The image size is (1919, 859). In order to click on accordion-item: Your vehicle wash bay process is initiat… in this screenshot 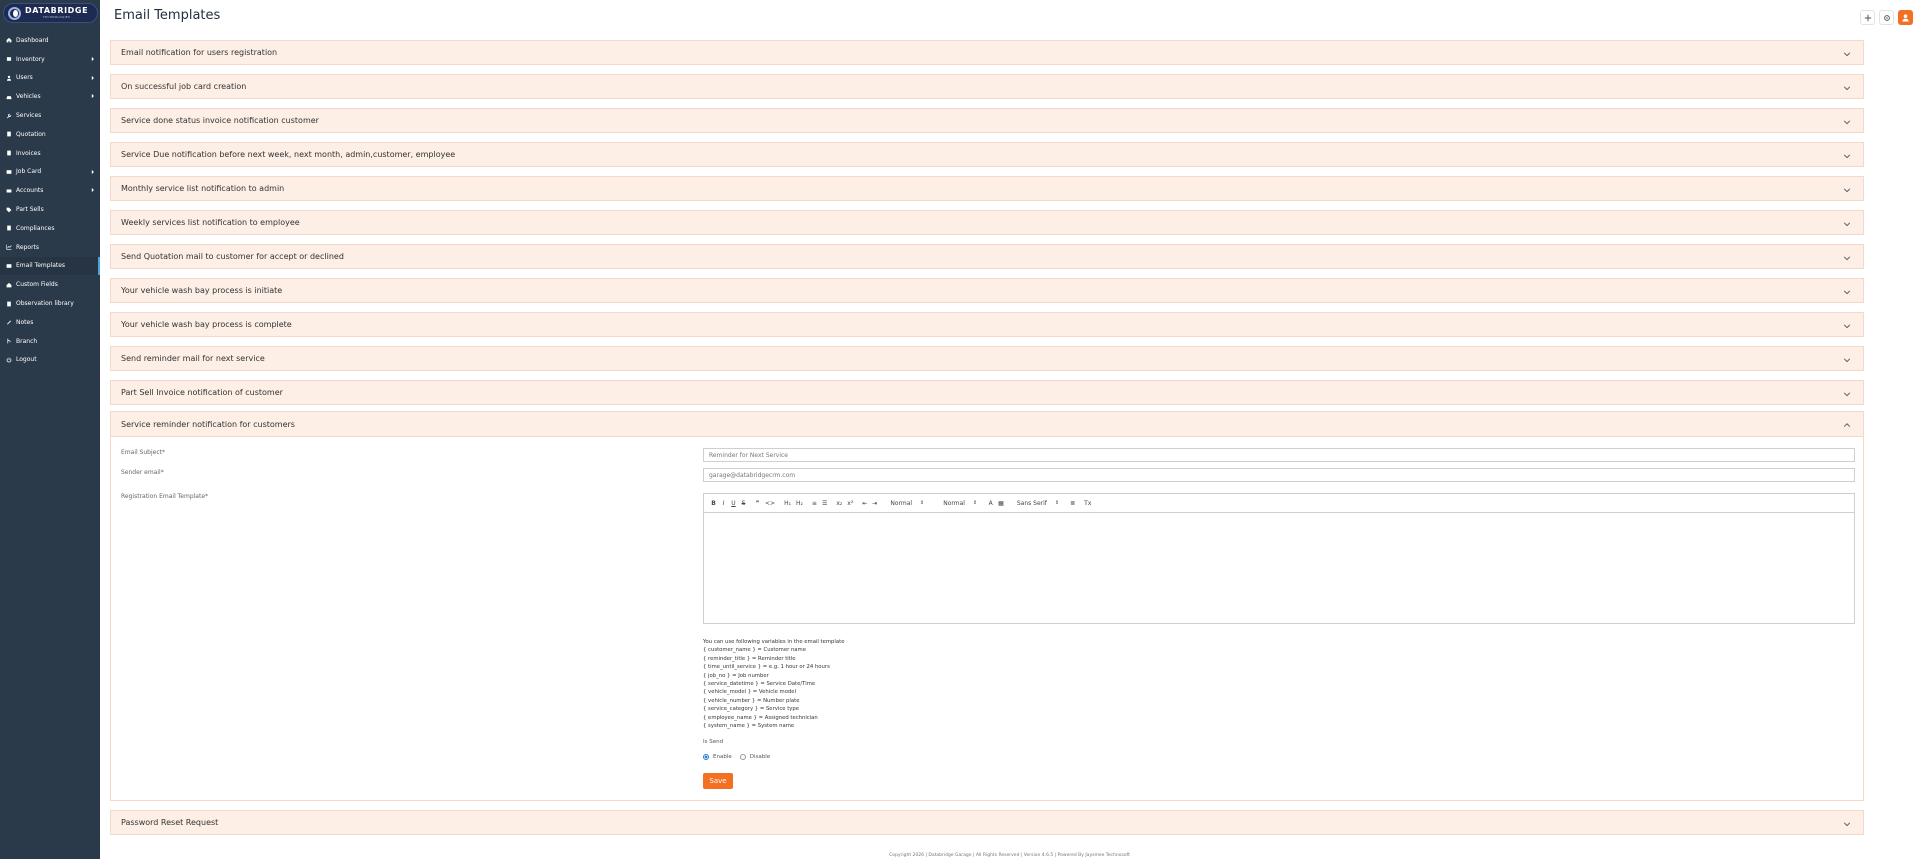, I will do `click(987, 290)`.